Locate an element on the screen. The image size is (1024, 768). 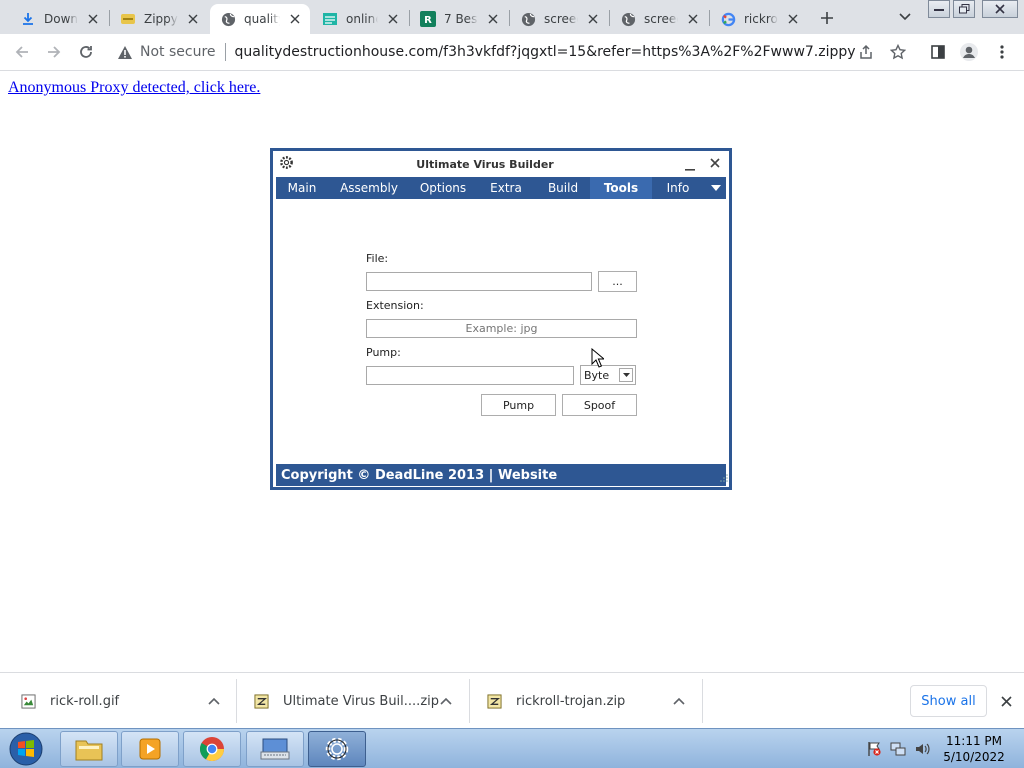
taskbar-virus-builder is located at coordinates (337, 749).